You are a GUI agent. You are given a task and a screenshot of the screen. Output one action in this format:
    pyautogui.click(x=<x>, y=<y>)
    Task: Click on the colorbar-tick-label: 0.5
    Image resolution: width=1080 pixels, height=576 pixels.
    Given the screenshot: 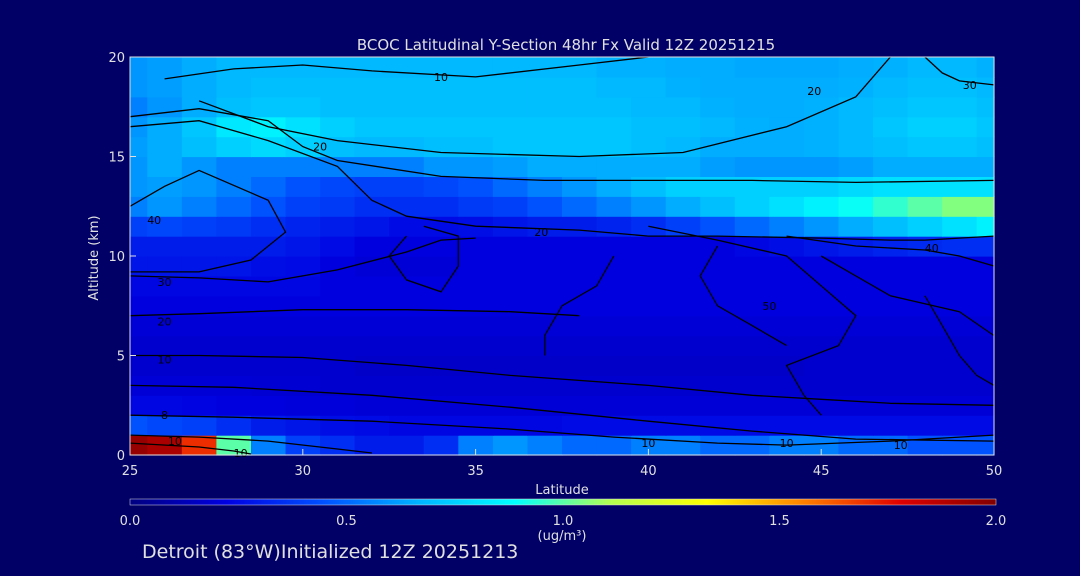 What is the action you would take?
    pyautogui.click(x=346, y=521)
    